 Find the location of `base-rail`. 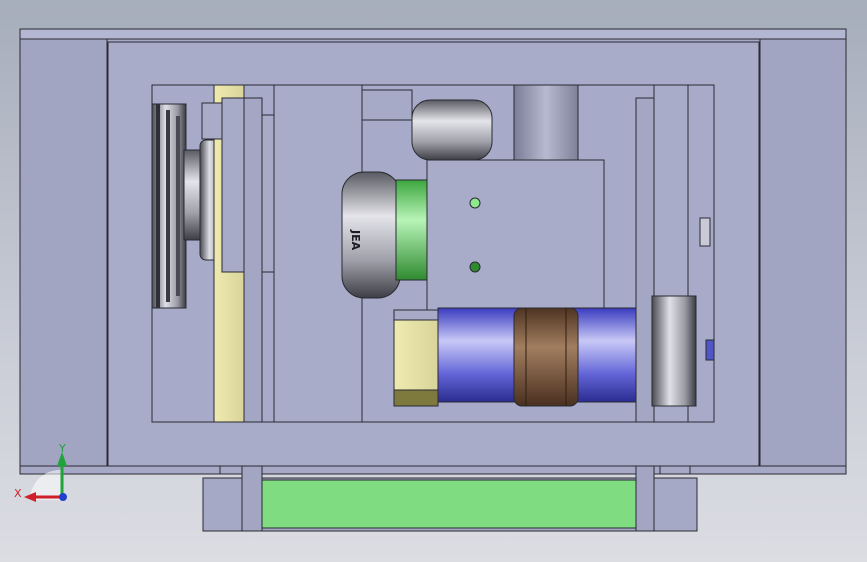

base-rail is located at coordinates (450, 498).